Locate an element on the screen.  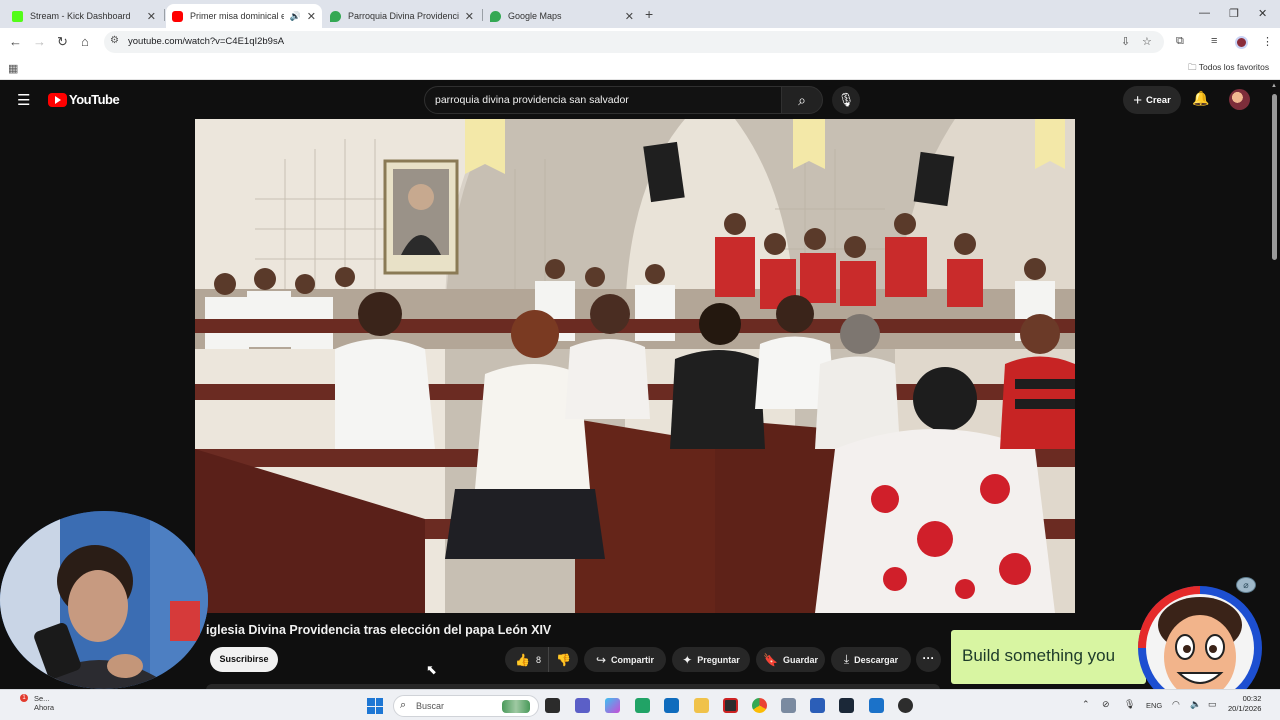
minimize-icon: — is located at coordinates (1204, 13).